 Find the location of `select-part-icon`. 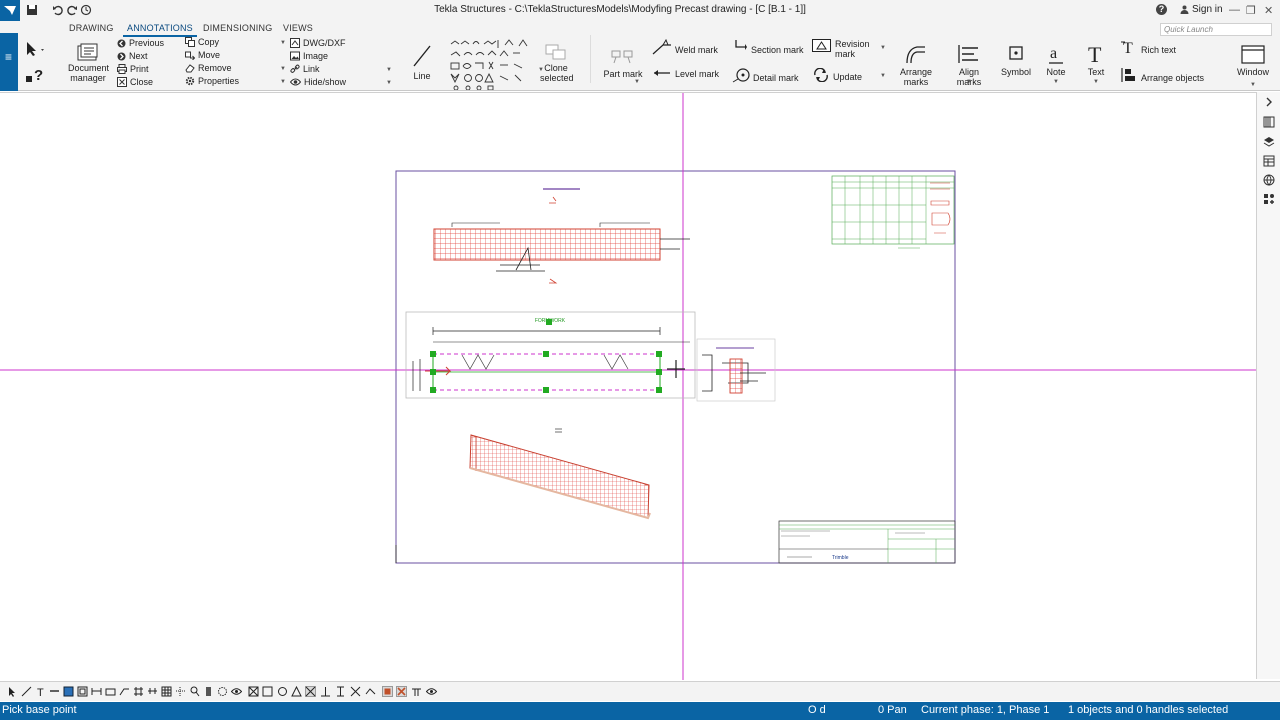

select-part-icon is located at coordinates (124, 691).